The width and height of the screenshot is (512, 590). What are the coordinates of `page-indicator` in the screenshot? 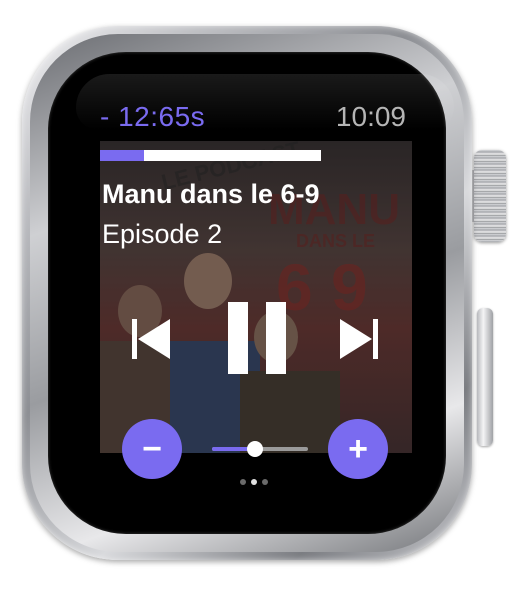 It's located at (256, 483).